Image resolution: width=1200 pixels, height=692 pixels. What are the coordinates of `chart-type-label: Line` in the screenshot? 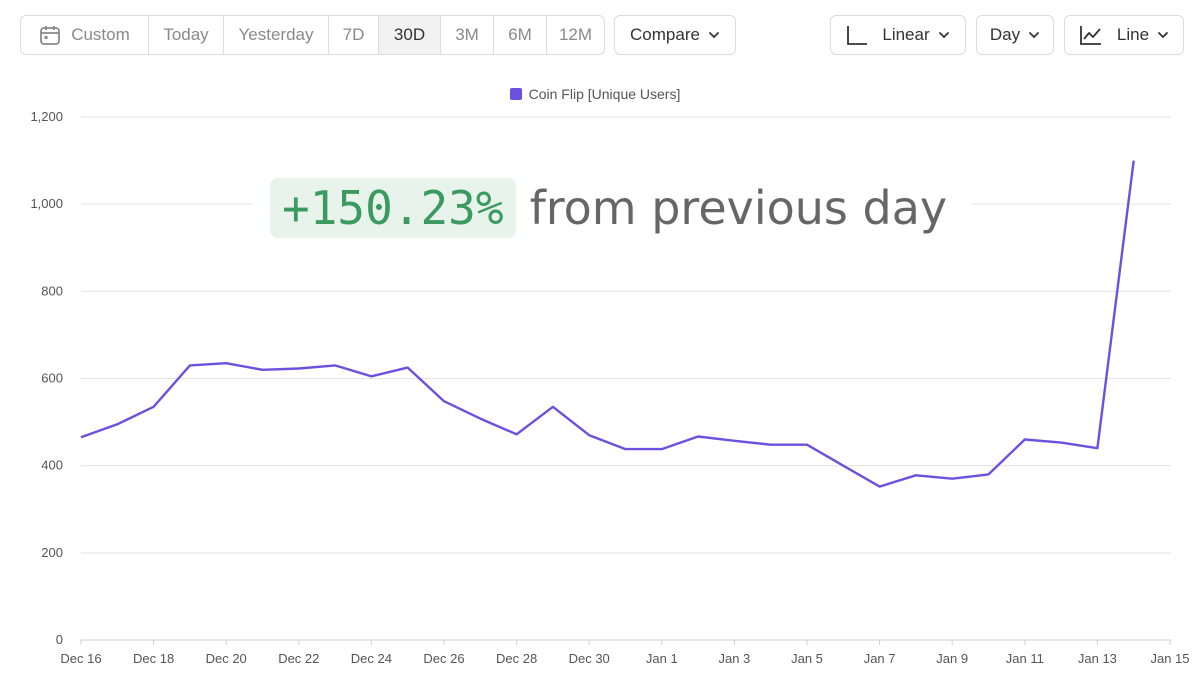 It's located at (1133, 34).